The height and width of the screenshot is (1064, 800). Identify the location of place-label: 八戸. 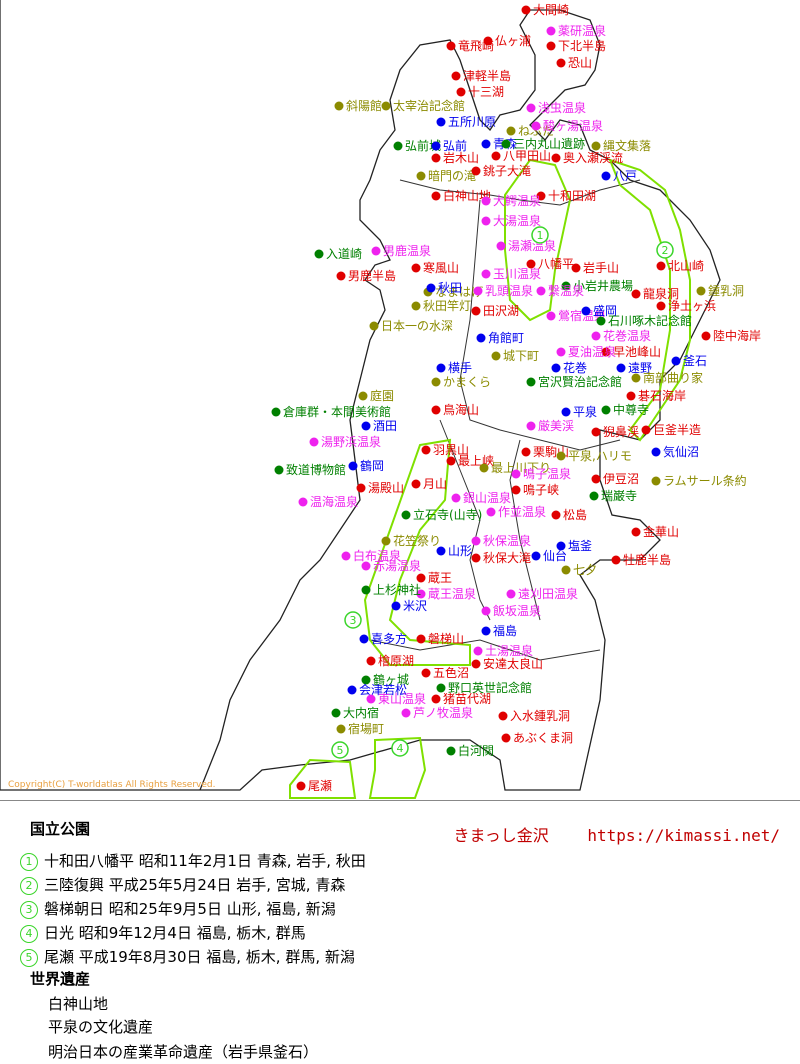
(625, 176).